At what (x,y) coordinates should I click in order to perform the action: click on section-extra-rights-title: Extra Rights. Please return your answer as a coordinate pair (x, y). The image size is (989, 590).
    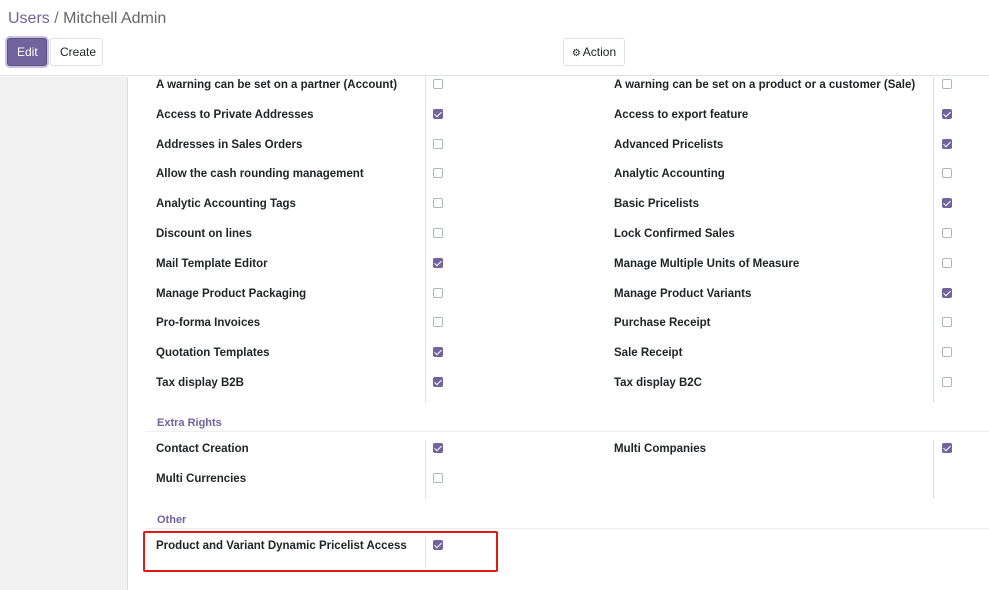
    Looking at the image, I should click on (189, 423).